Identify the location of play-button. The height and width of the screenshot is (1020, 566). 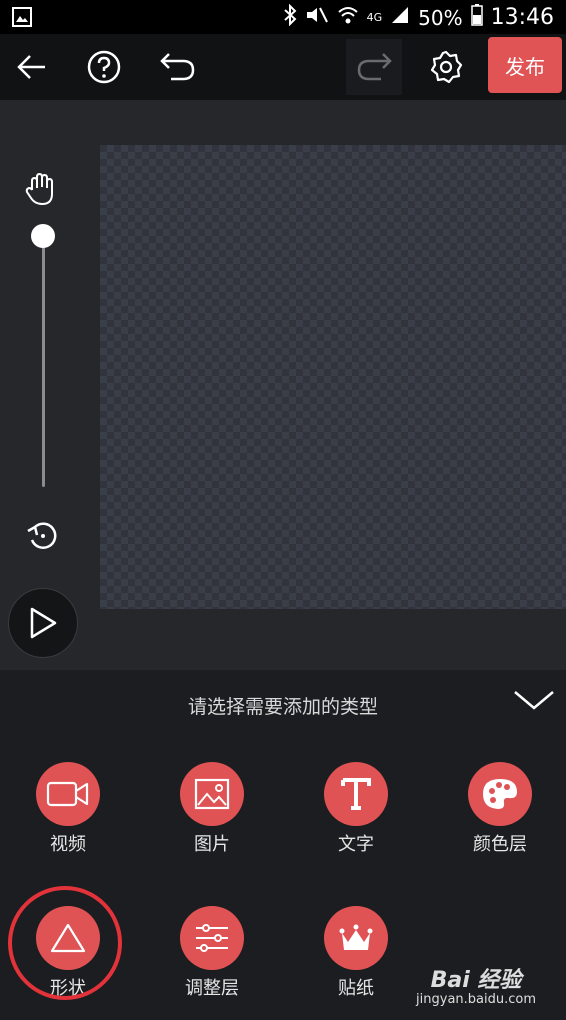
(43, 623).